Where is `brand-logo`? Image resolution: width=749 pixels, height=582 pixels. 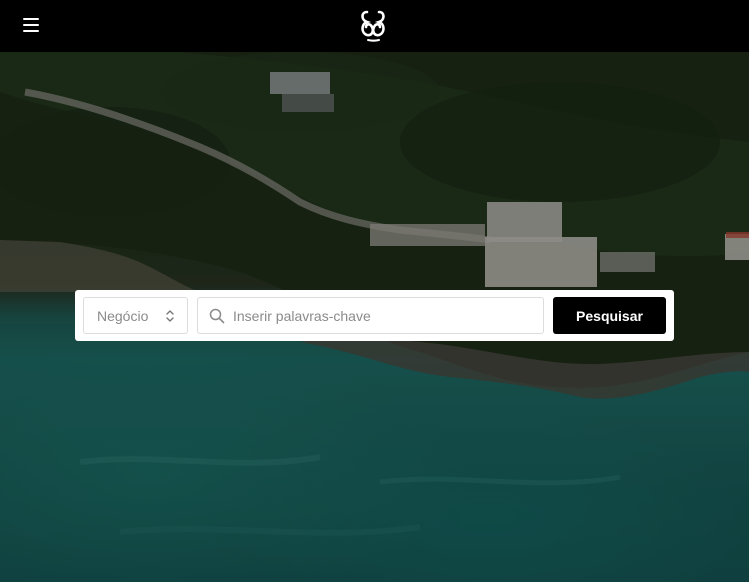
brand-logo is located at coordinates (373, 26).